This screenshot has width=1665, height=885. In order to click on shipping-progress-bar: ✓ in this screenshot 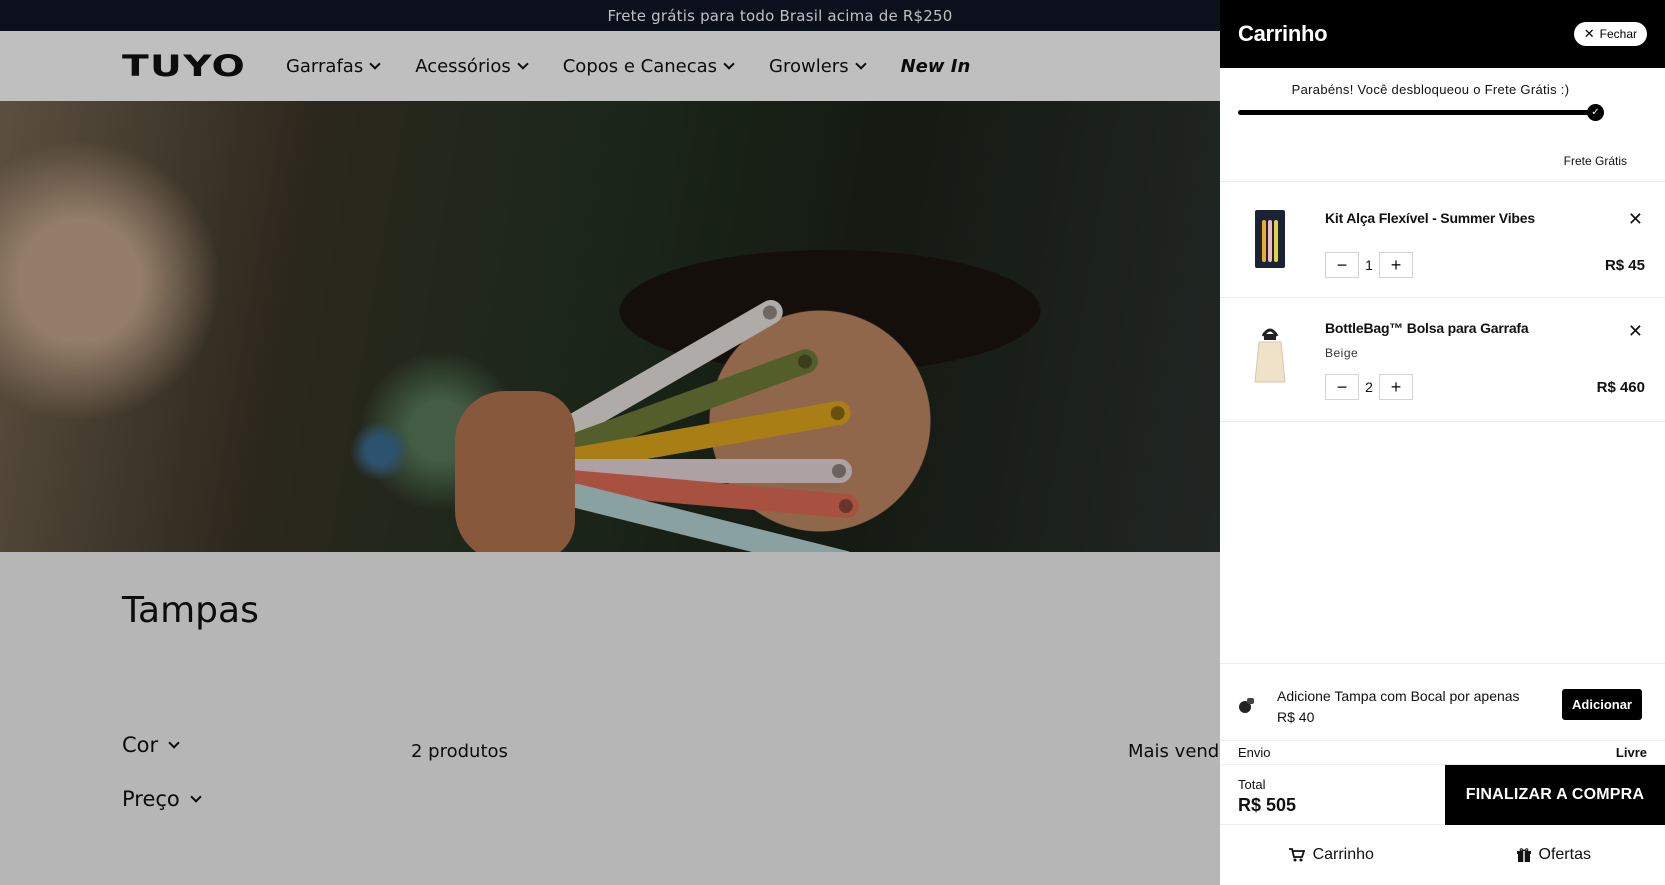, I will do `click(1421, 112)`.